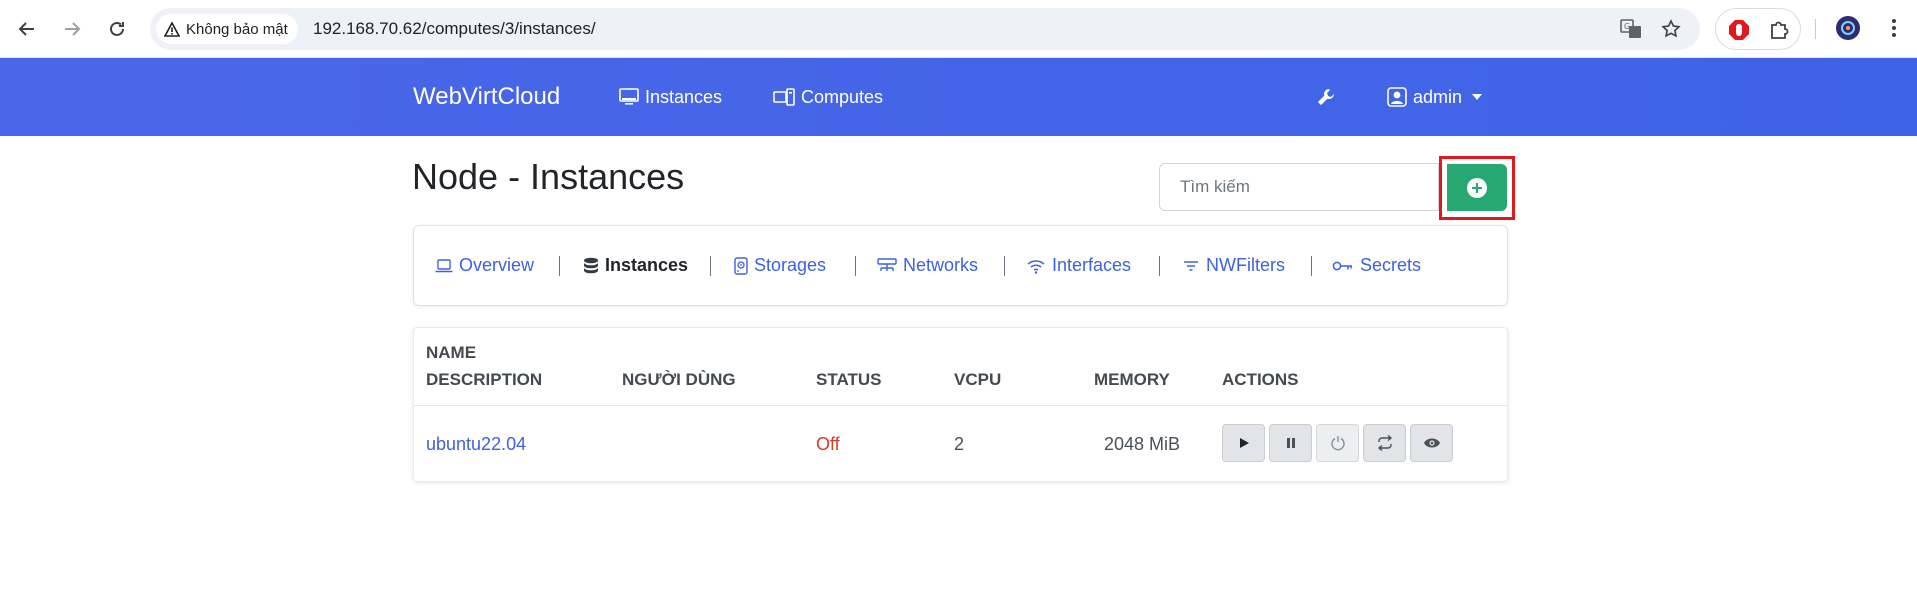 The image size is (1917, 596). Describe the element at coordinates (1245, 265) in the screenshot. I see `tab-nwfilters-label: NWFilters` at that location.